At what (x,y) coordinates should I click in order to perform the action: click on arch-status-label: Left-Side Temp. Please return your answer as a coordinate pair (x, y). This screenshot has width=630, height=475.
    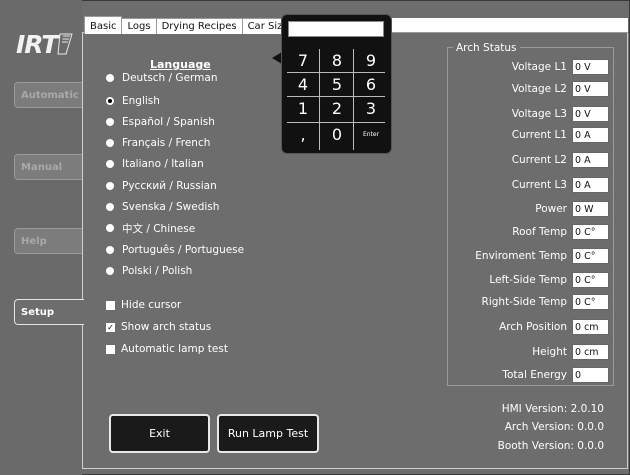
    Looking at the image, I should click on (528, 280).